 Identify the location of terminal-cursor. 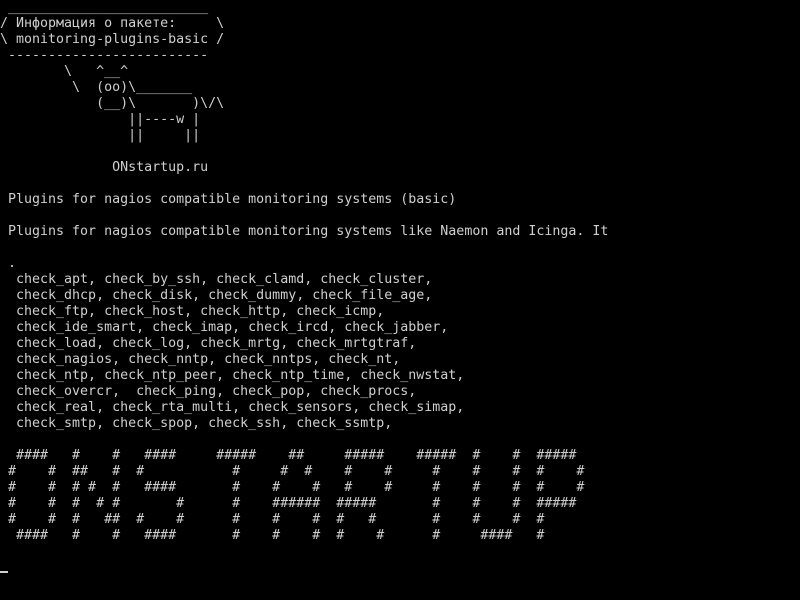
(4, 572).